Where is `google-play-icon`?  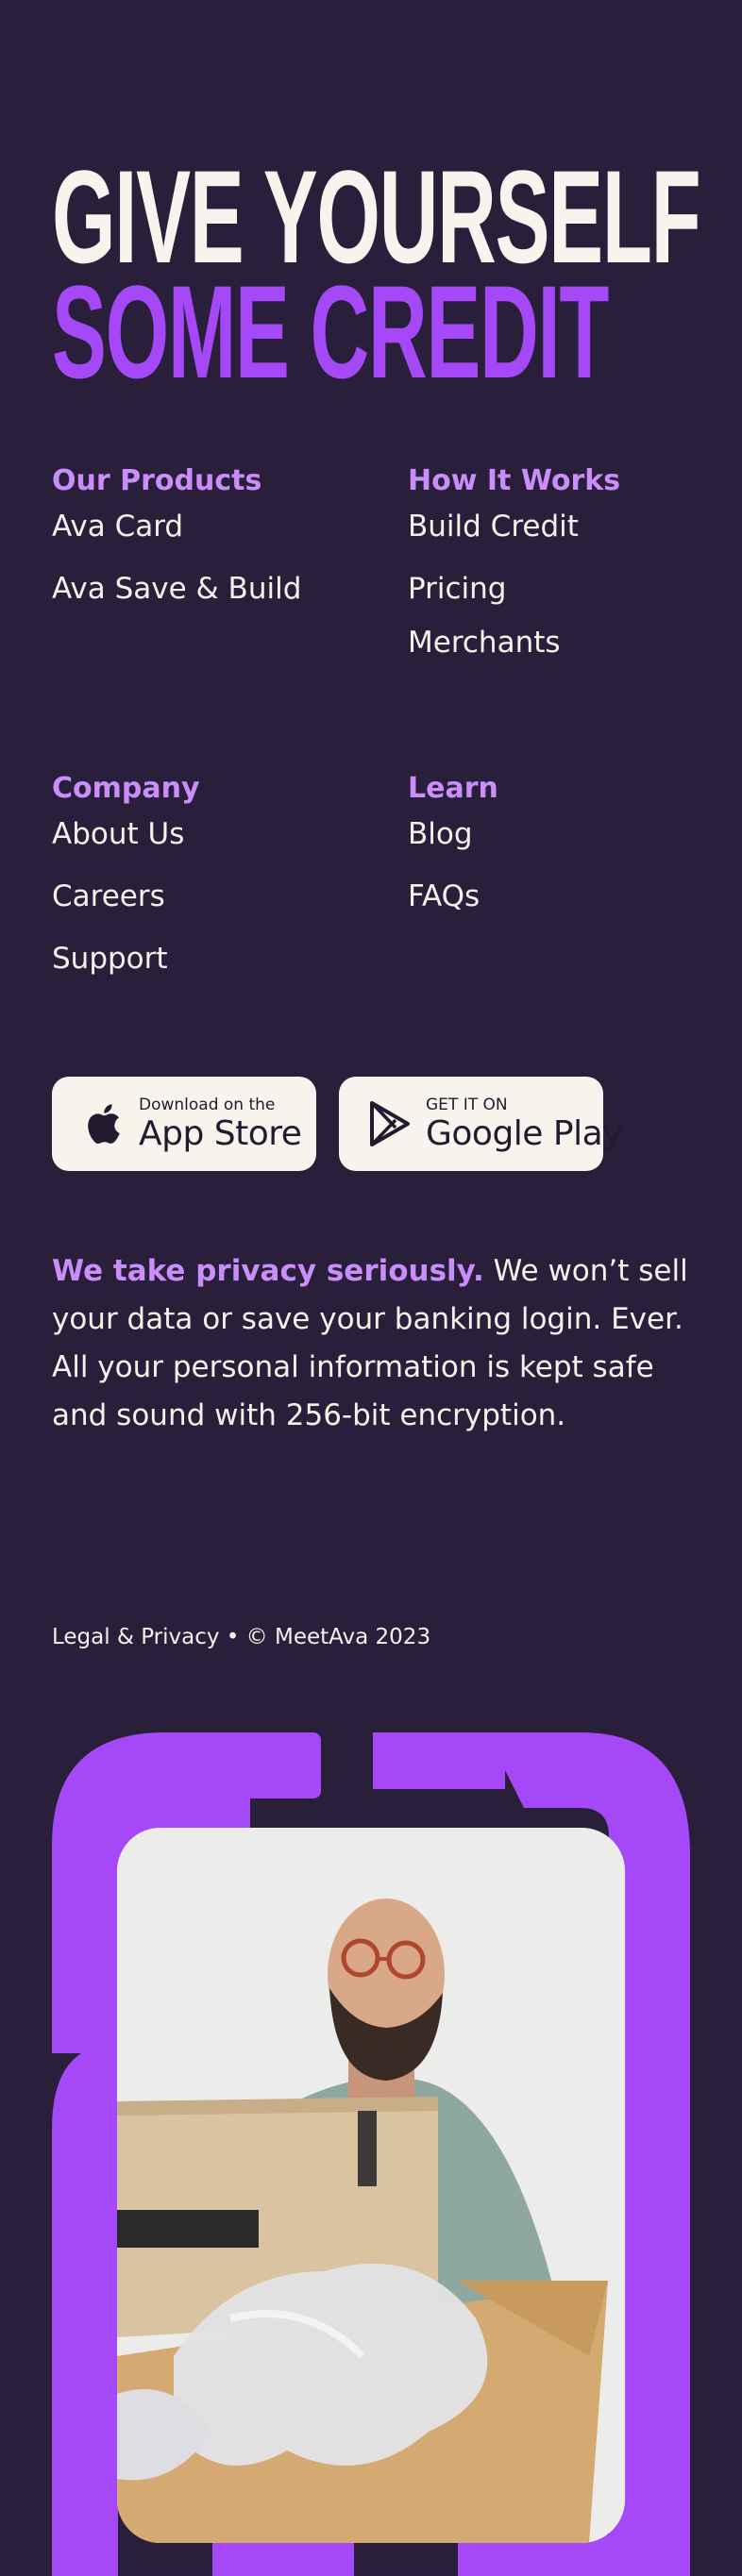
google-play-icon is located at coordinates (390, 1123).